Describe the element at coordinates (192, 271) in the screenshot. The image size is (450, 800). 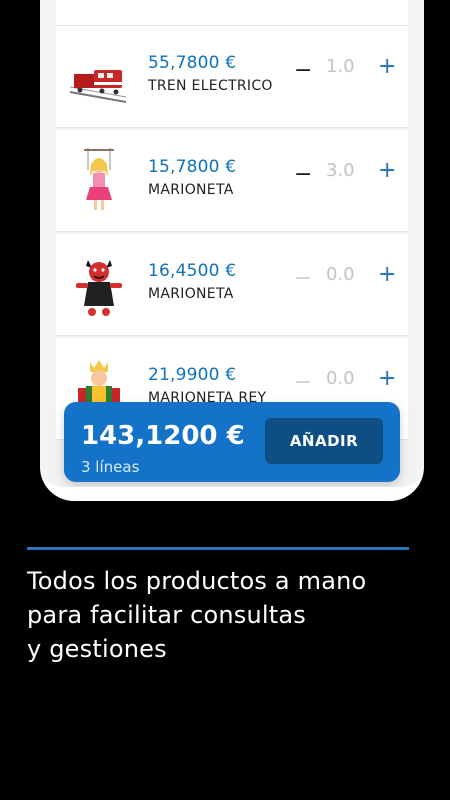
I see `product-price: 16,4500 €` at that location.